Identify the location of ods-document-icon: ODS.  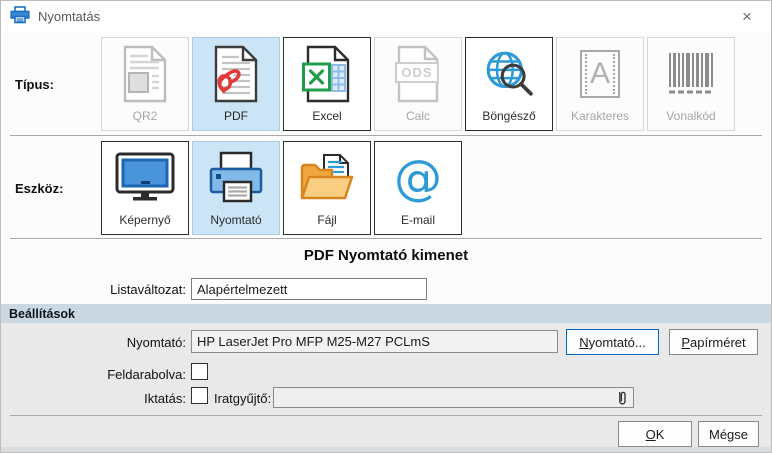
(418, 74).